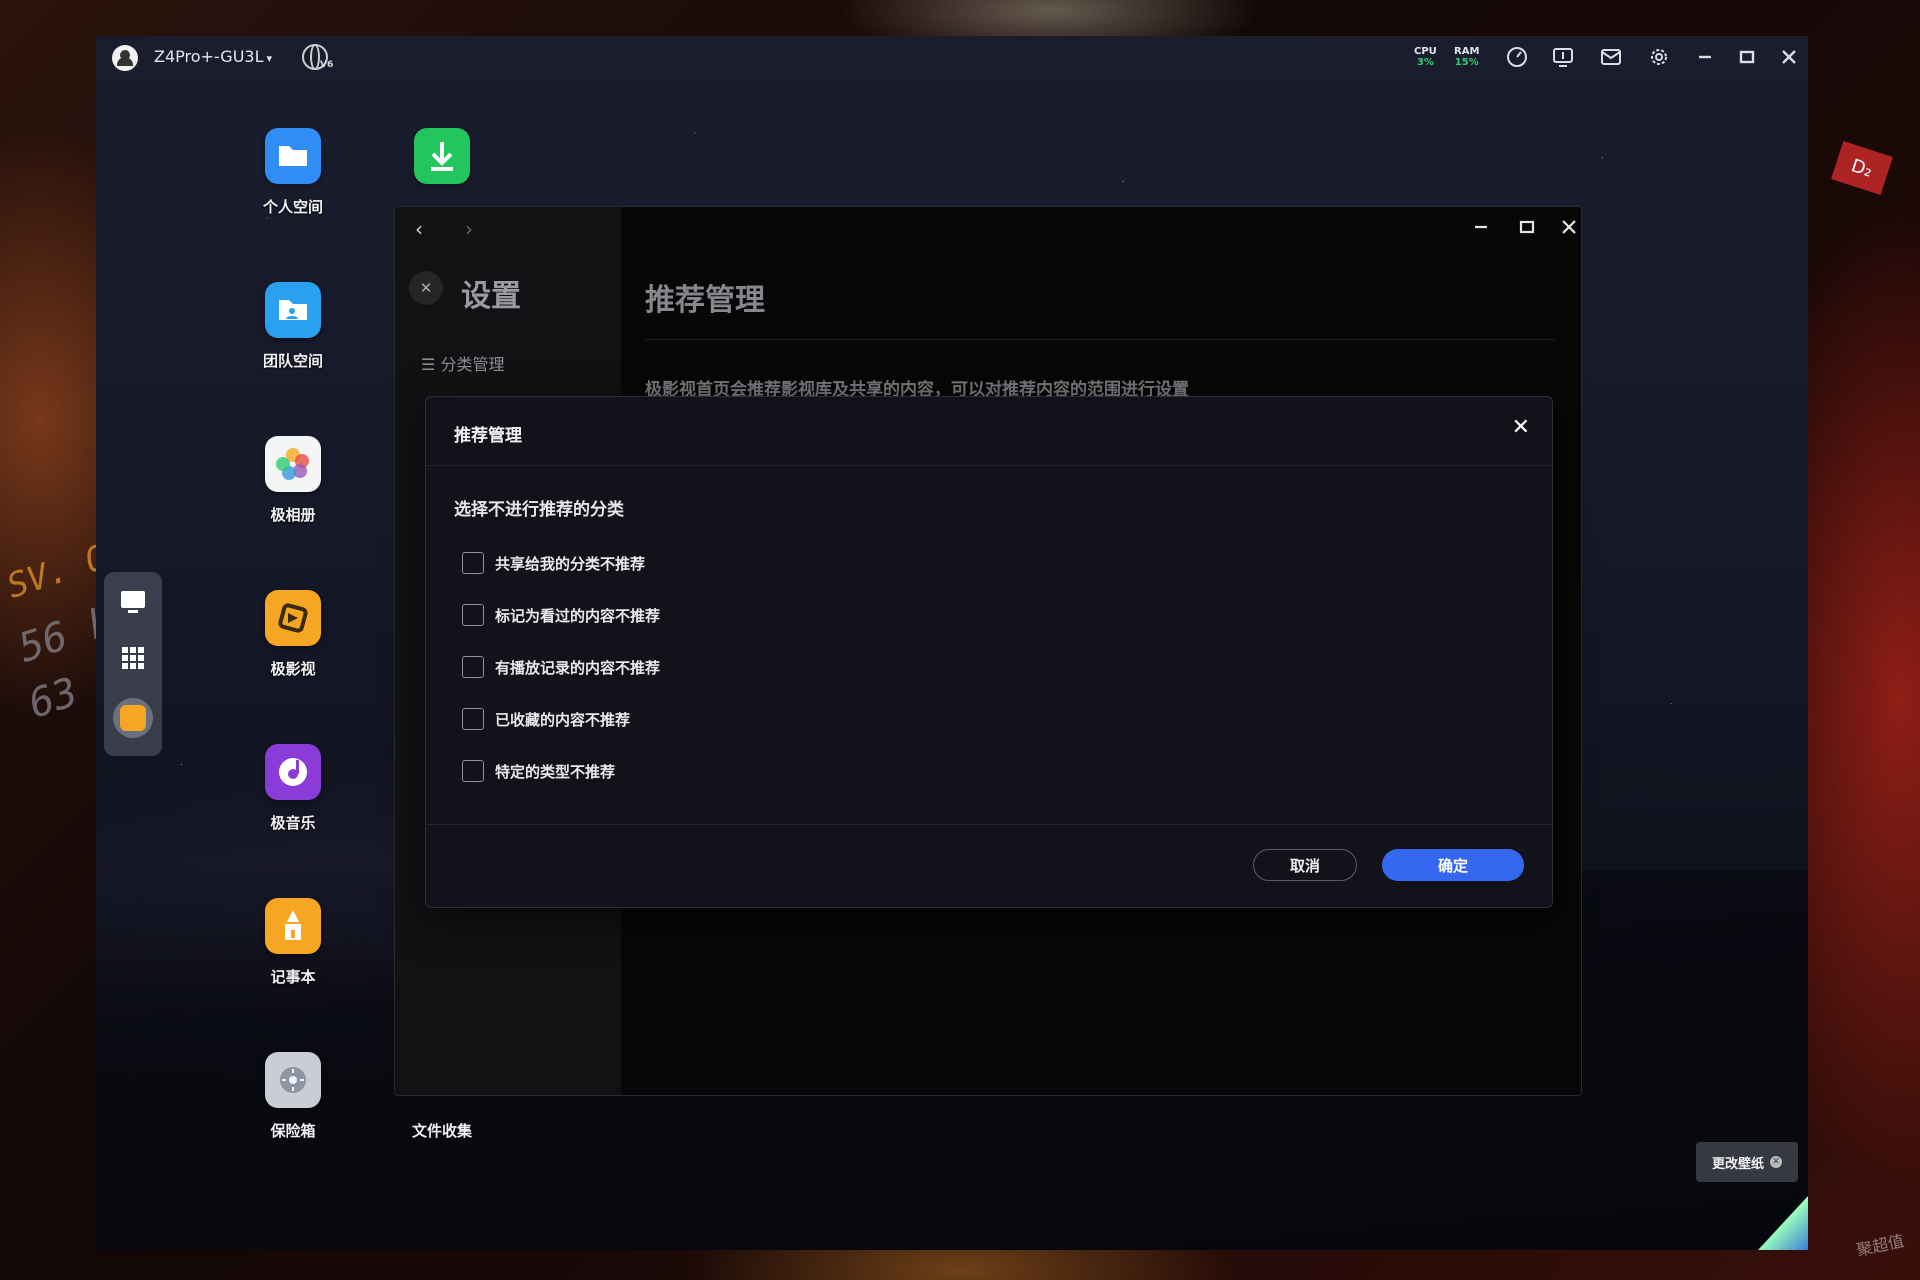  What do you see at coordinates (293, 515) in the screenshot?
I see `app-label: 极相册` at bounding box center [293, 515].